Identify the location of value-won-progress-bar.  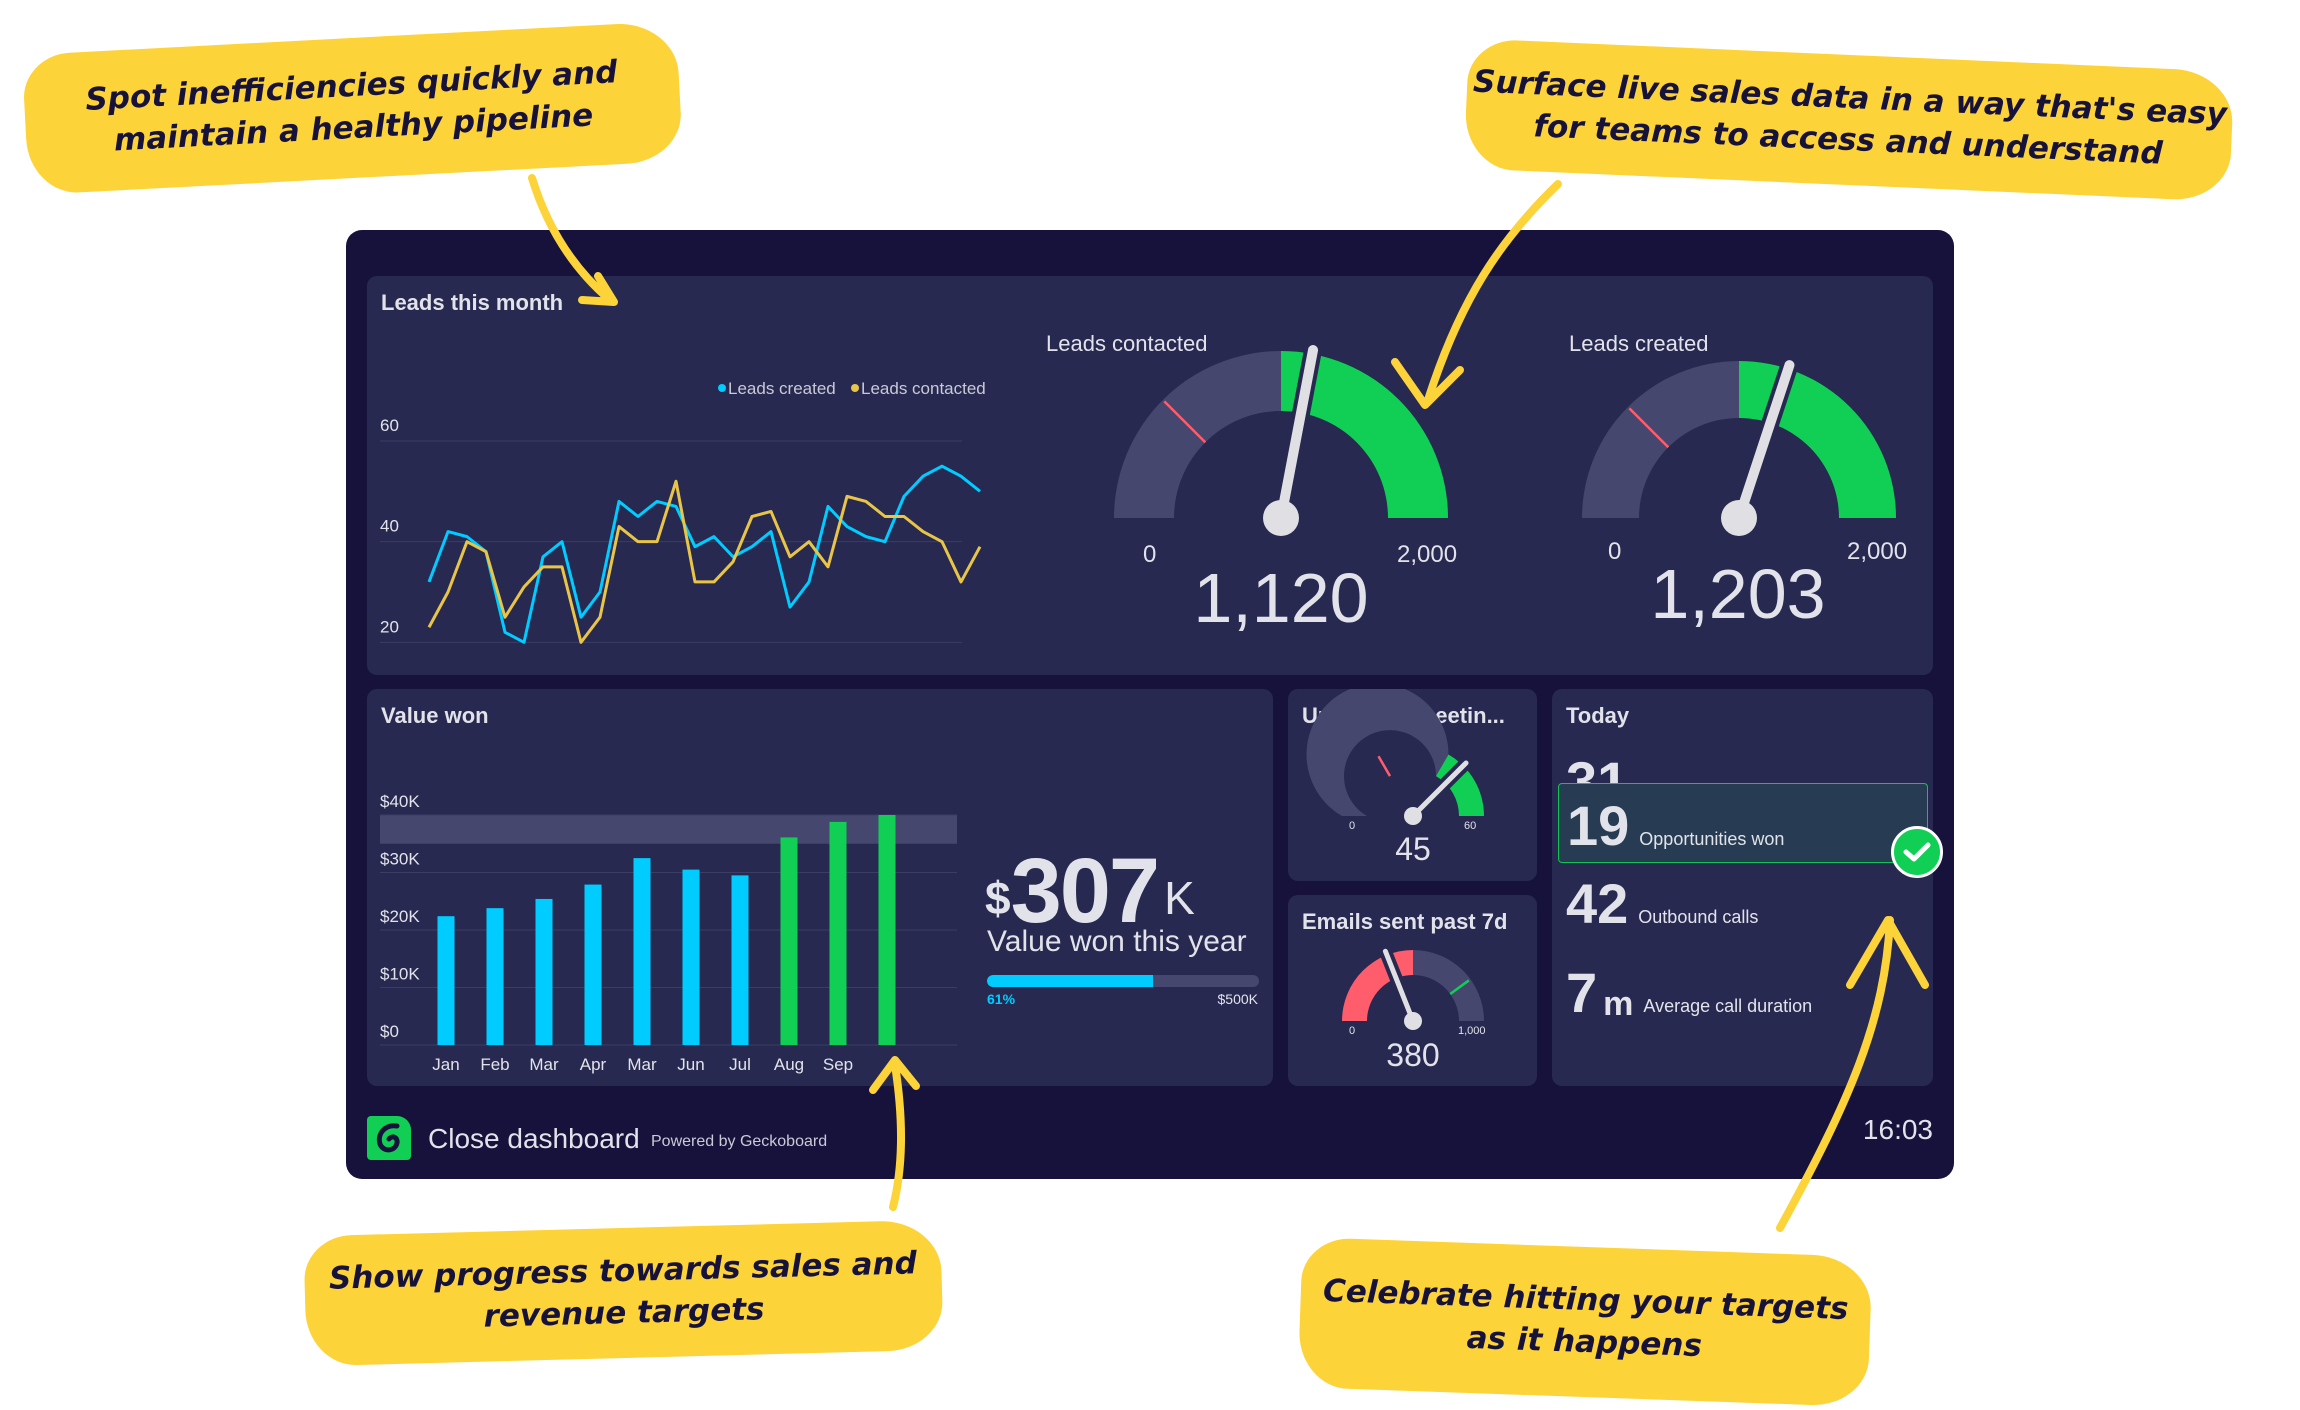
(1123, 981).